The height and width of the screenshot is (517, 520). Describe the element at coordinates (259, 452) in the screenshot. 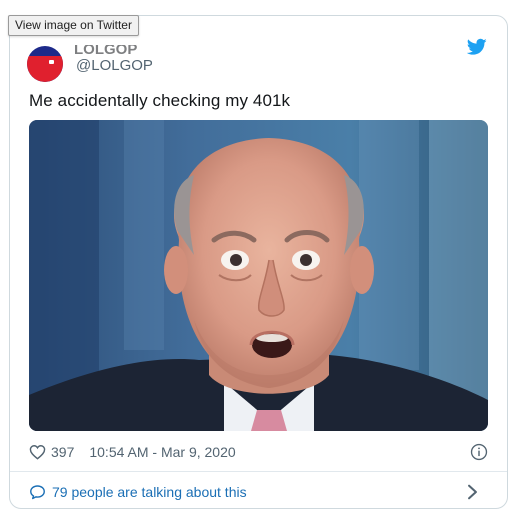

I see `tweet-meta: 397 10:54 AM - Mar 9, 2020` at that location.